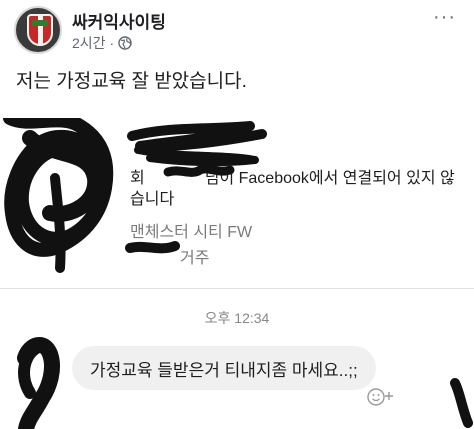 This screenshot has height=429, width=474. What do you see at coordinates (195, 258) in the screenshot?
I see `location-text: 거주` at bounding box center [195, 258].